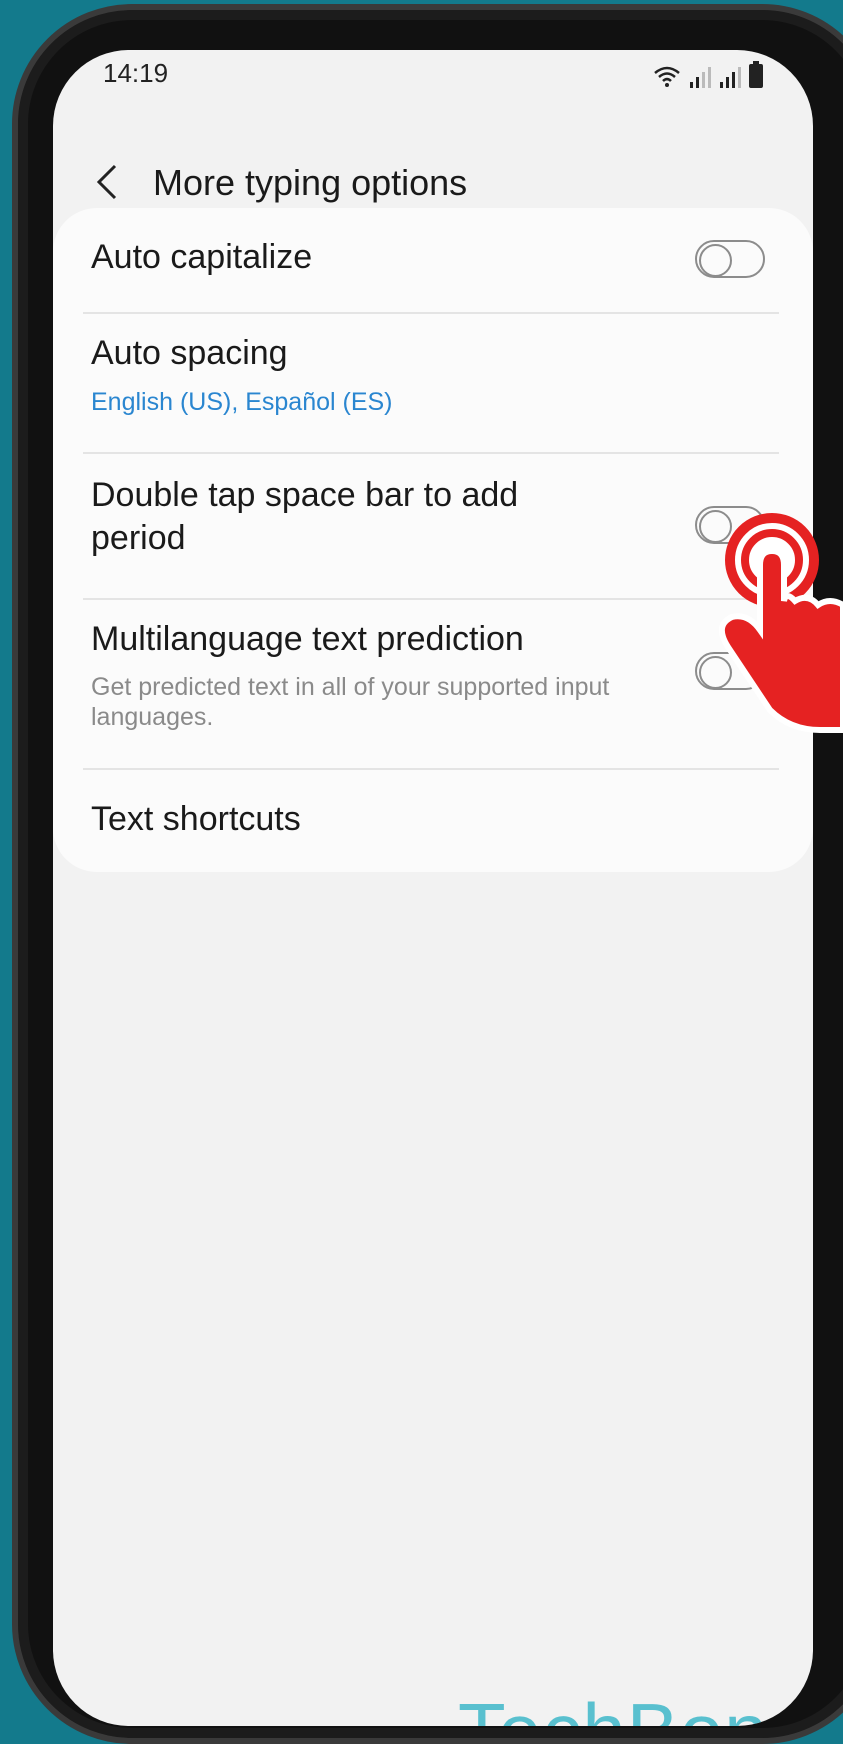  Describe the element at coordinates (433, 92) in the screenshot. I see `status-bar: 14:19` at that location.